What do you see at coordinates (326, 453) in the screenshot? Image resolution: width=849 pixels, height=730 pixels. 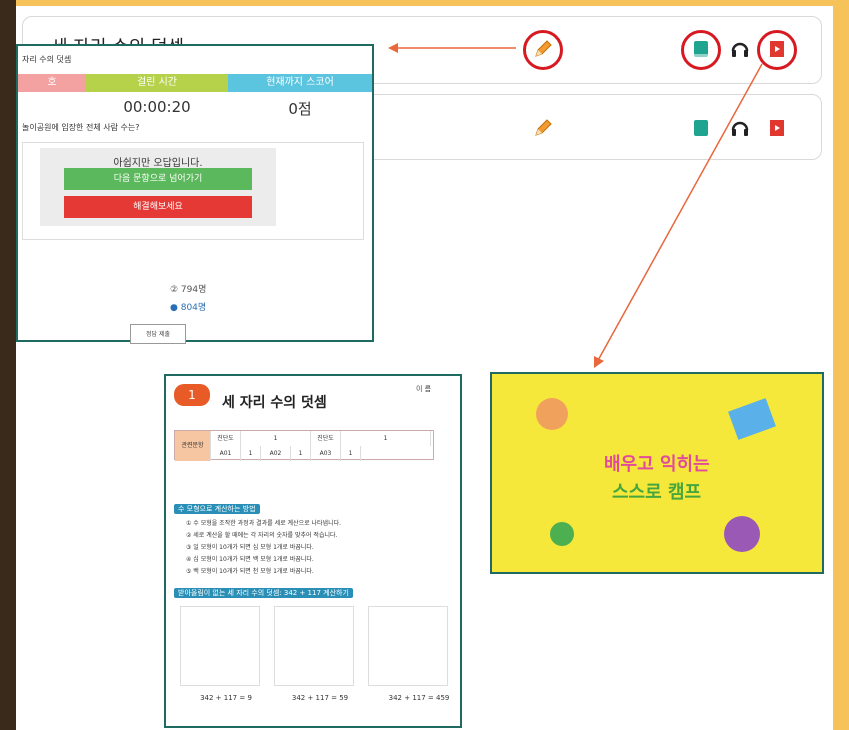 I see `table-cell: A03` at bounding box center [326, 453].